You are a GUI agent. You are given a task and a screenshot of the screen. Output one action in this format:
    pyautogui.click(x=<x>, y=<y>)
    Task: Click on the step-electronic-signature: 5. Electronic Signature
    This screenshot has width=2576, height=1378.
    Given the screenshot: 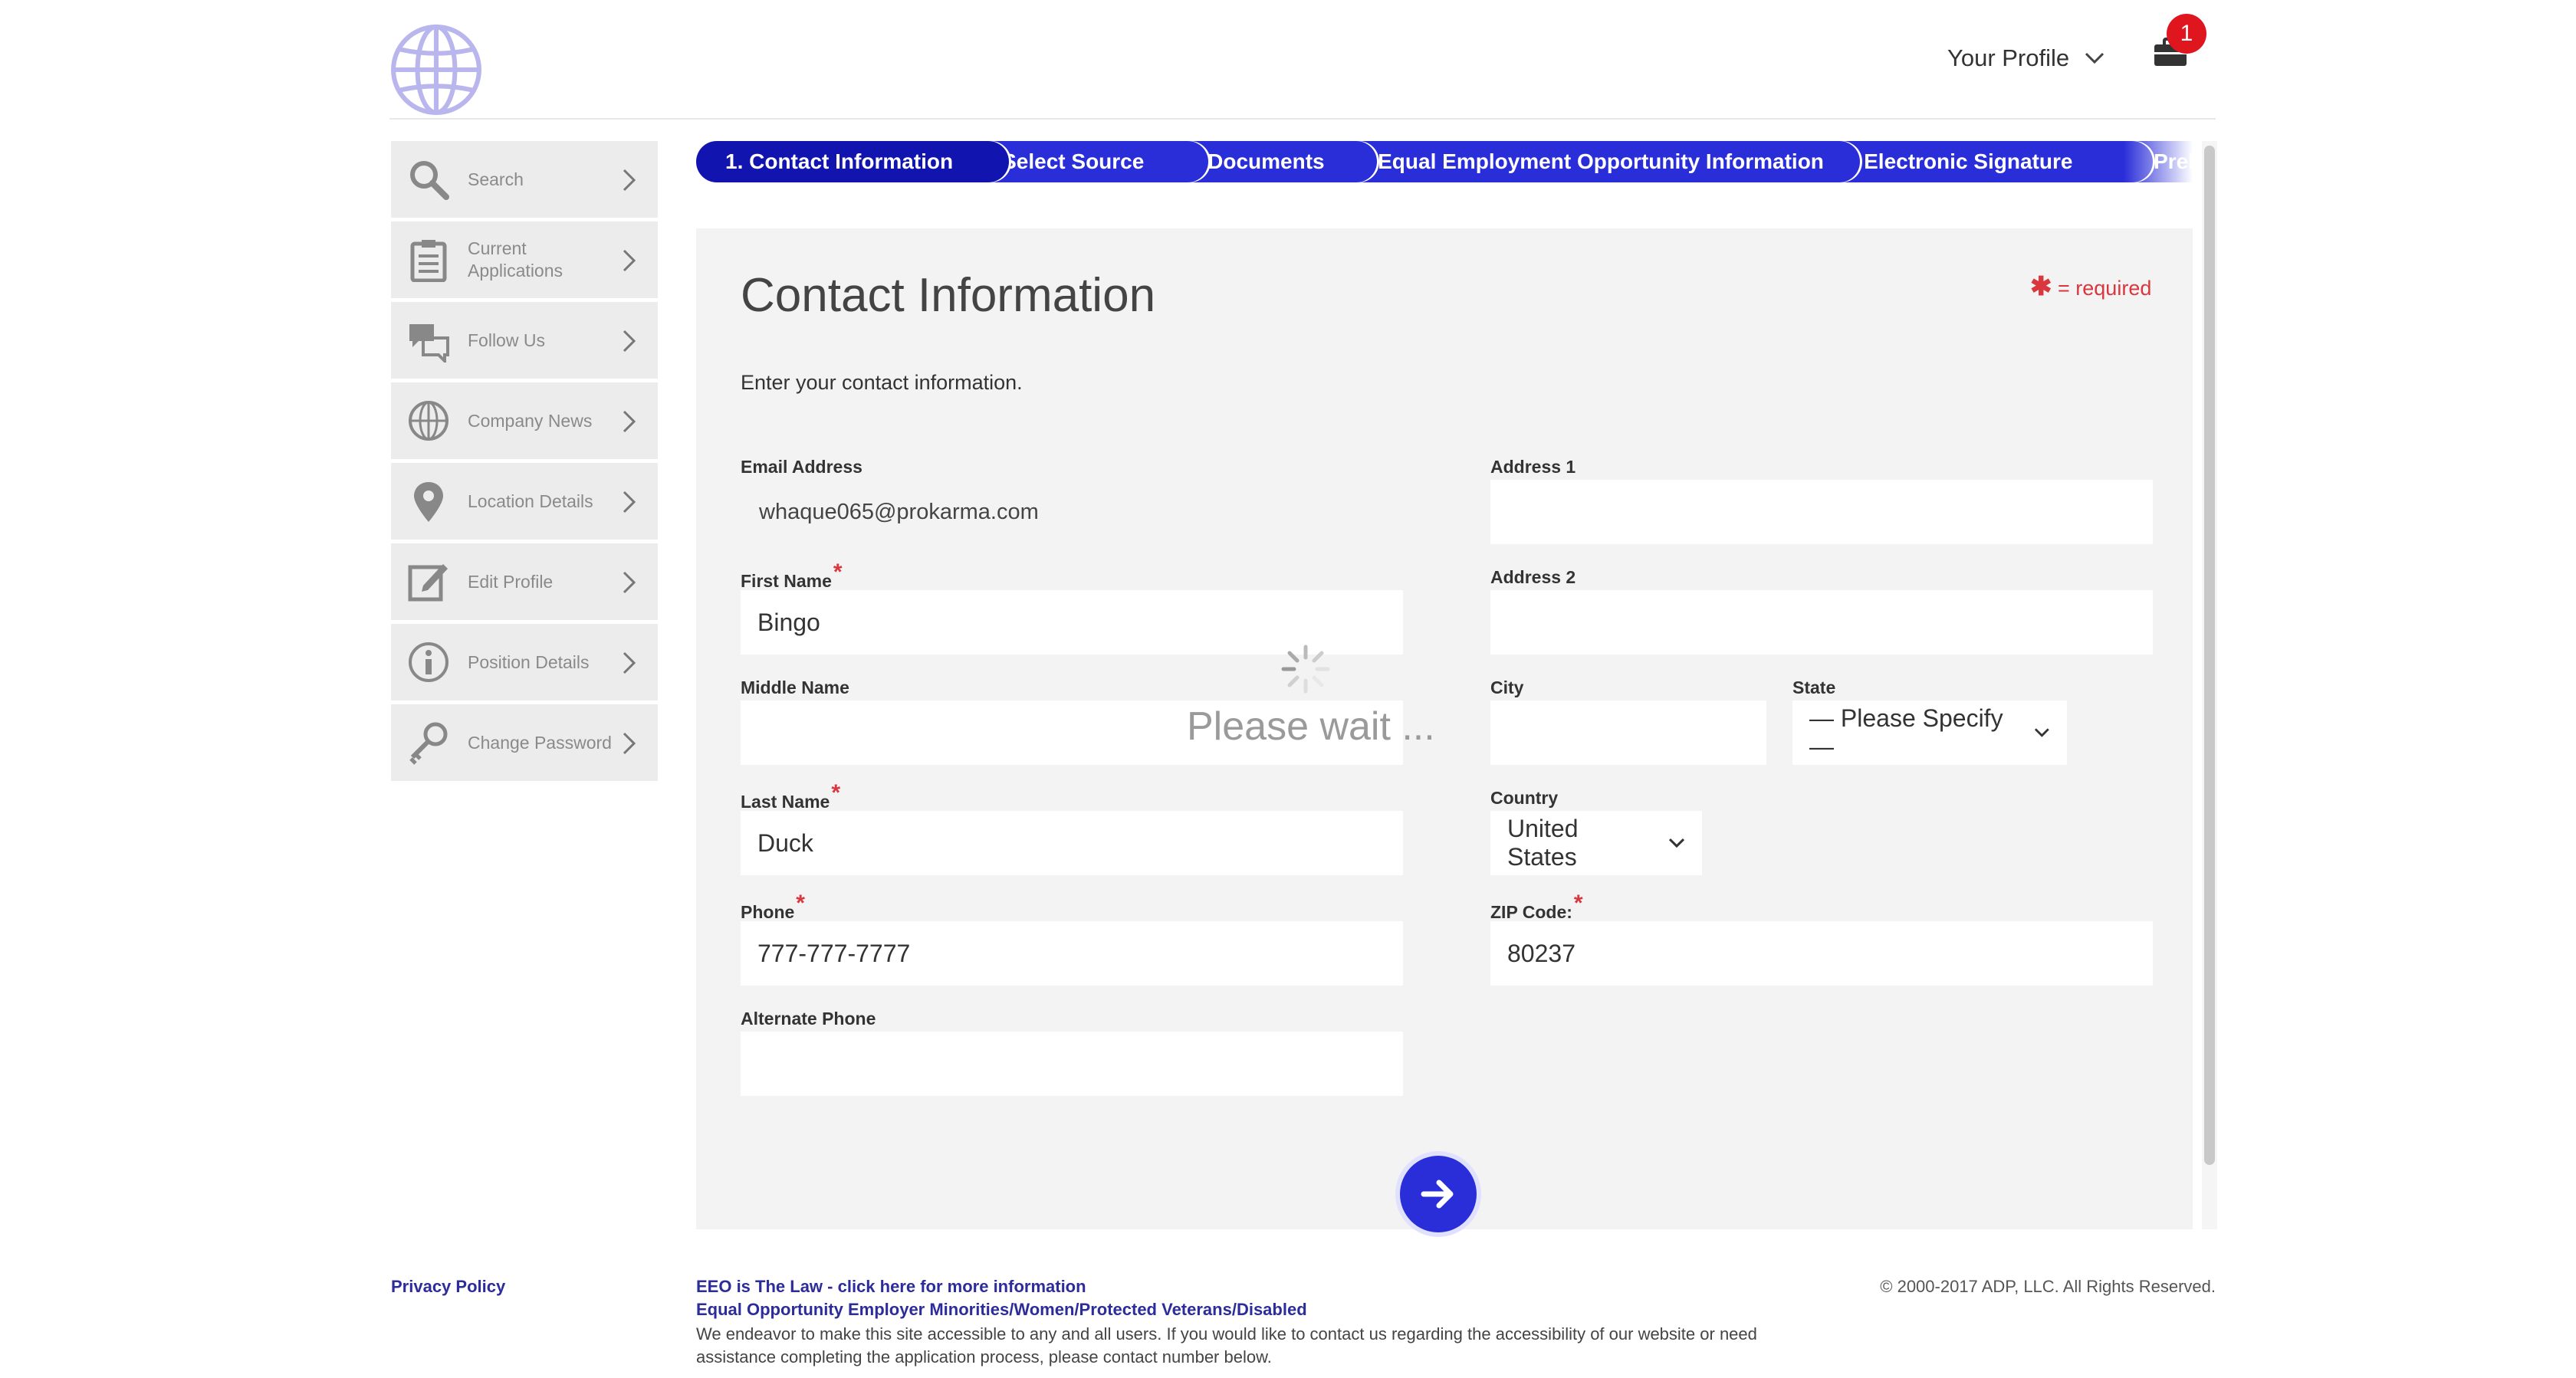 What is the action you would take?
    pyautogui.click(x=1985, y=161)
    